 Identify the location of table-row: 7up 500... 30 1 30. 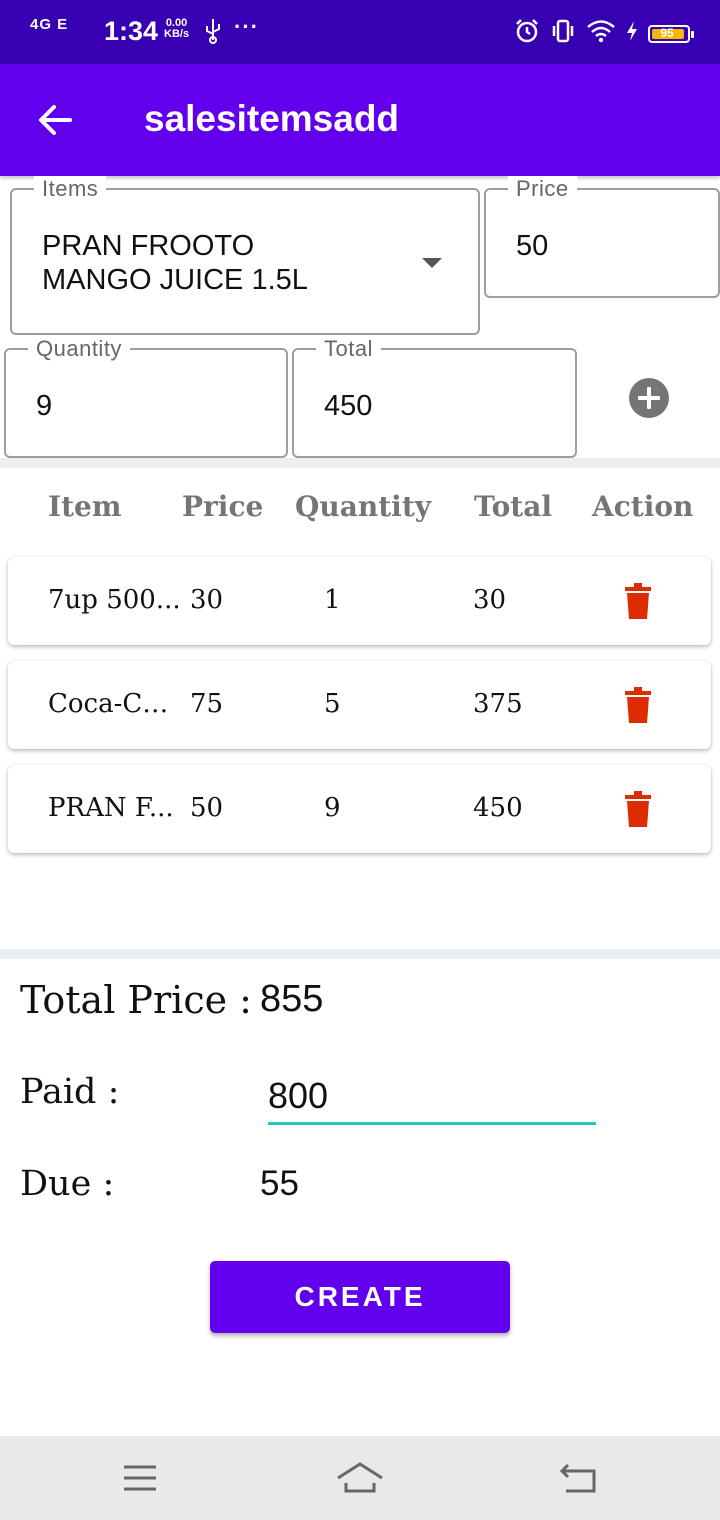
(359, 601).